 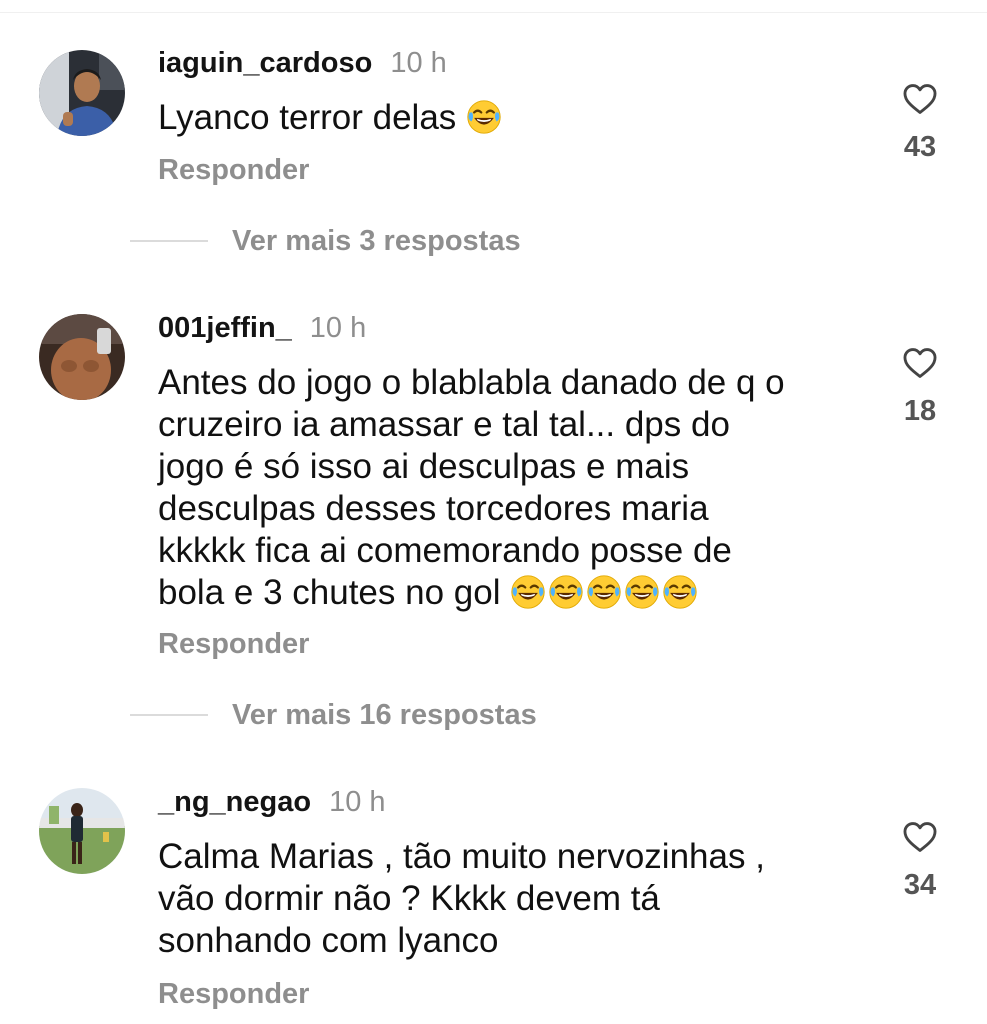 I want to click on username: iaguin_cardoso, so click(x=265, y=63).